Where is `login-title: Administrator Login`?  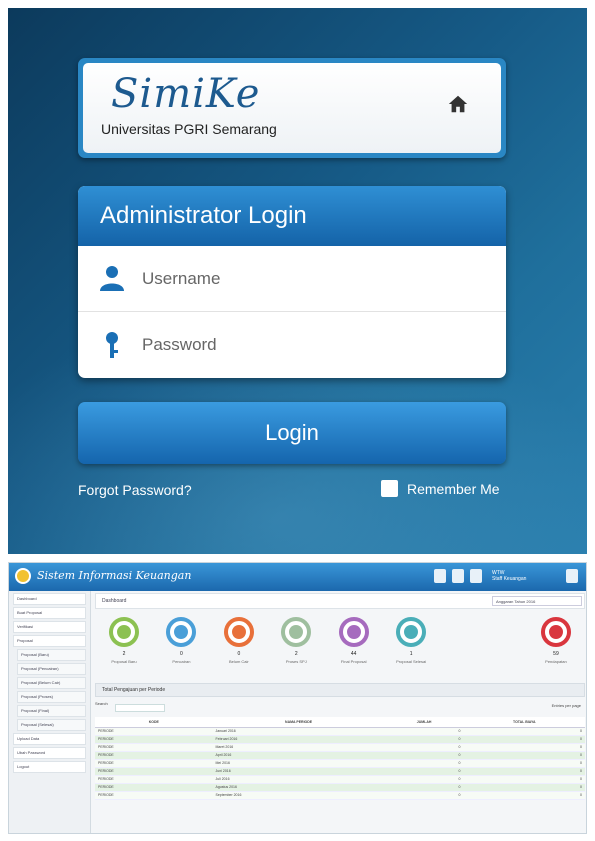
login-title: Administrator Login is located at coordinates (292, 216).